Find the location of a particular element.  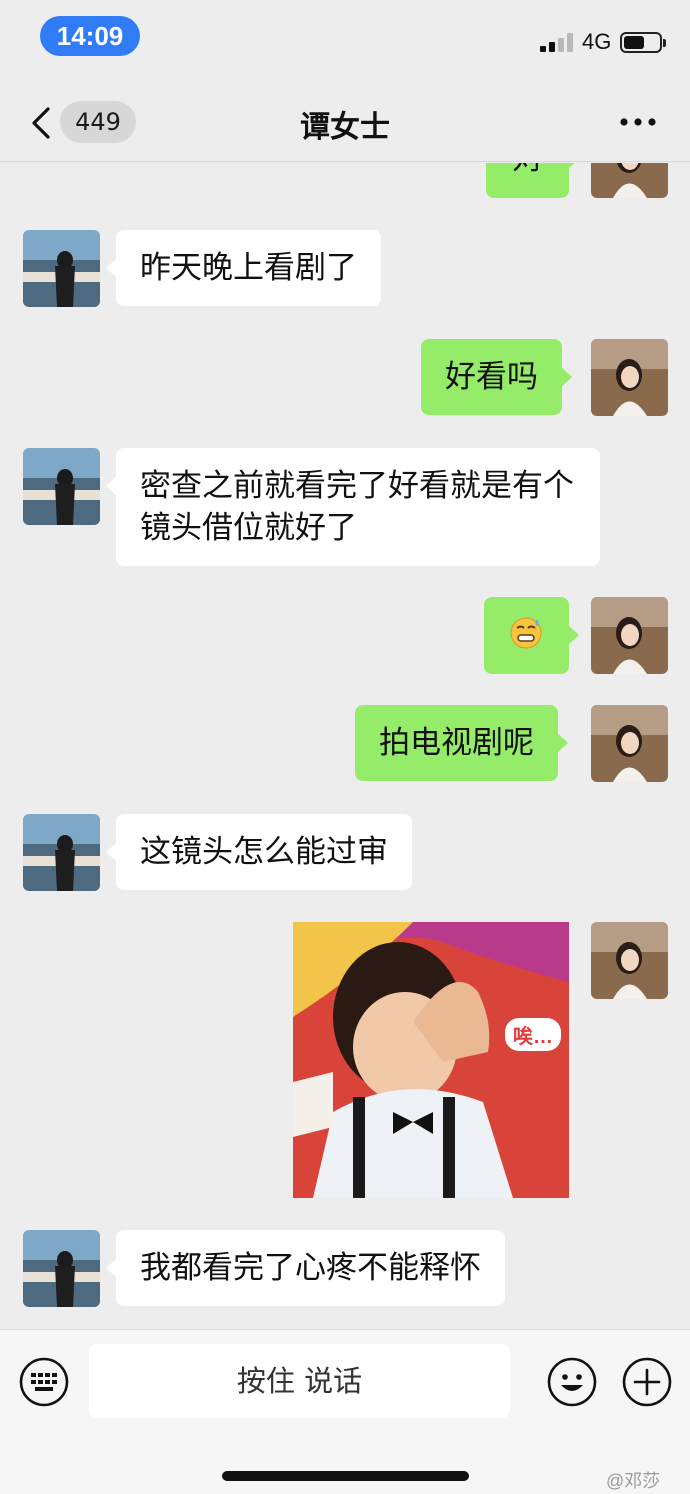

message-text: 我都看完了心疼不能释怀 is located at coordinates (310, 1268).